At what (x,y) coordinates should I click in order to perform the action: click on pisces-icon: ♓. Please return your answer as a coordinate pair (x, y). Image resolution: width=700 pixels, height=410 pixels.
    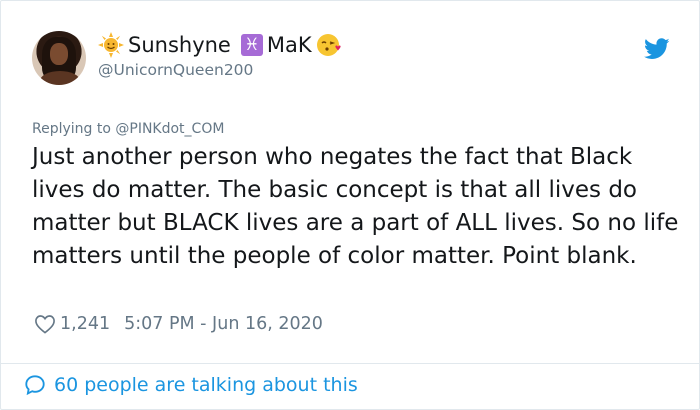
    Looking at the image, I should click on (251, 45).